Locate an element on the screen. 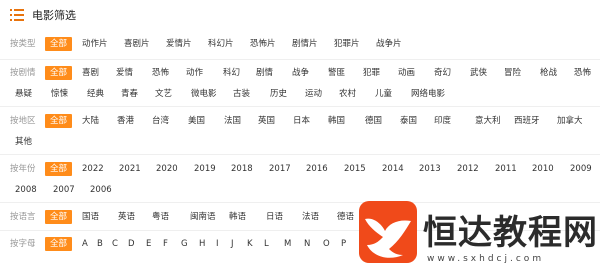  filter-option-plot: 冒险 is located at coordinates (512, 73).